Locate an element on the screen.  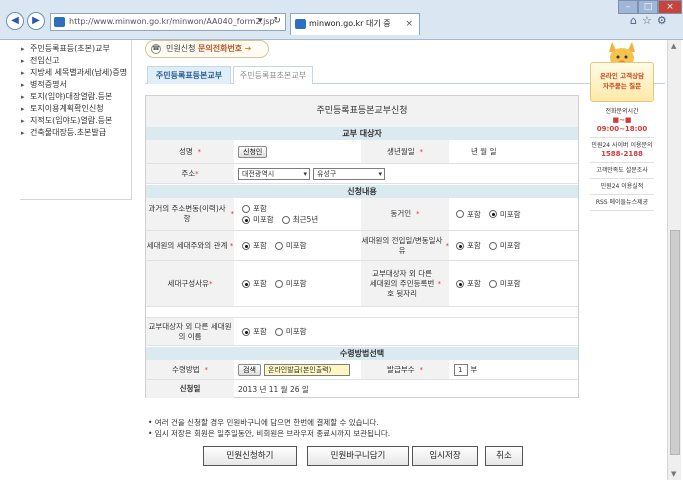
nav-item: 병적증명서 is located at coordinates (75, 85).